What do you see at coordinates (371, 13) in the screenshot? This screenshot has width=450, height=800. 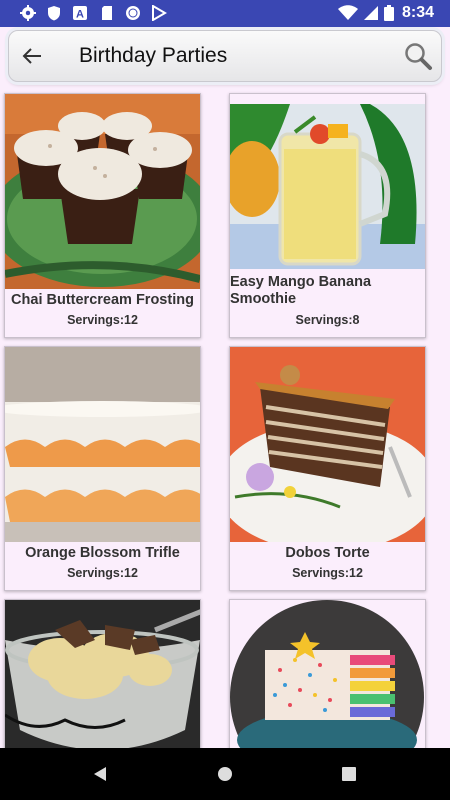 I see `triangle-signal-icon` at bounding box center [371, 13].